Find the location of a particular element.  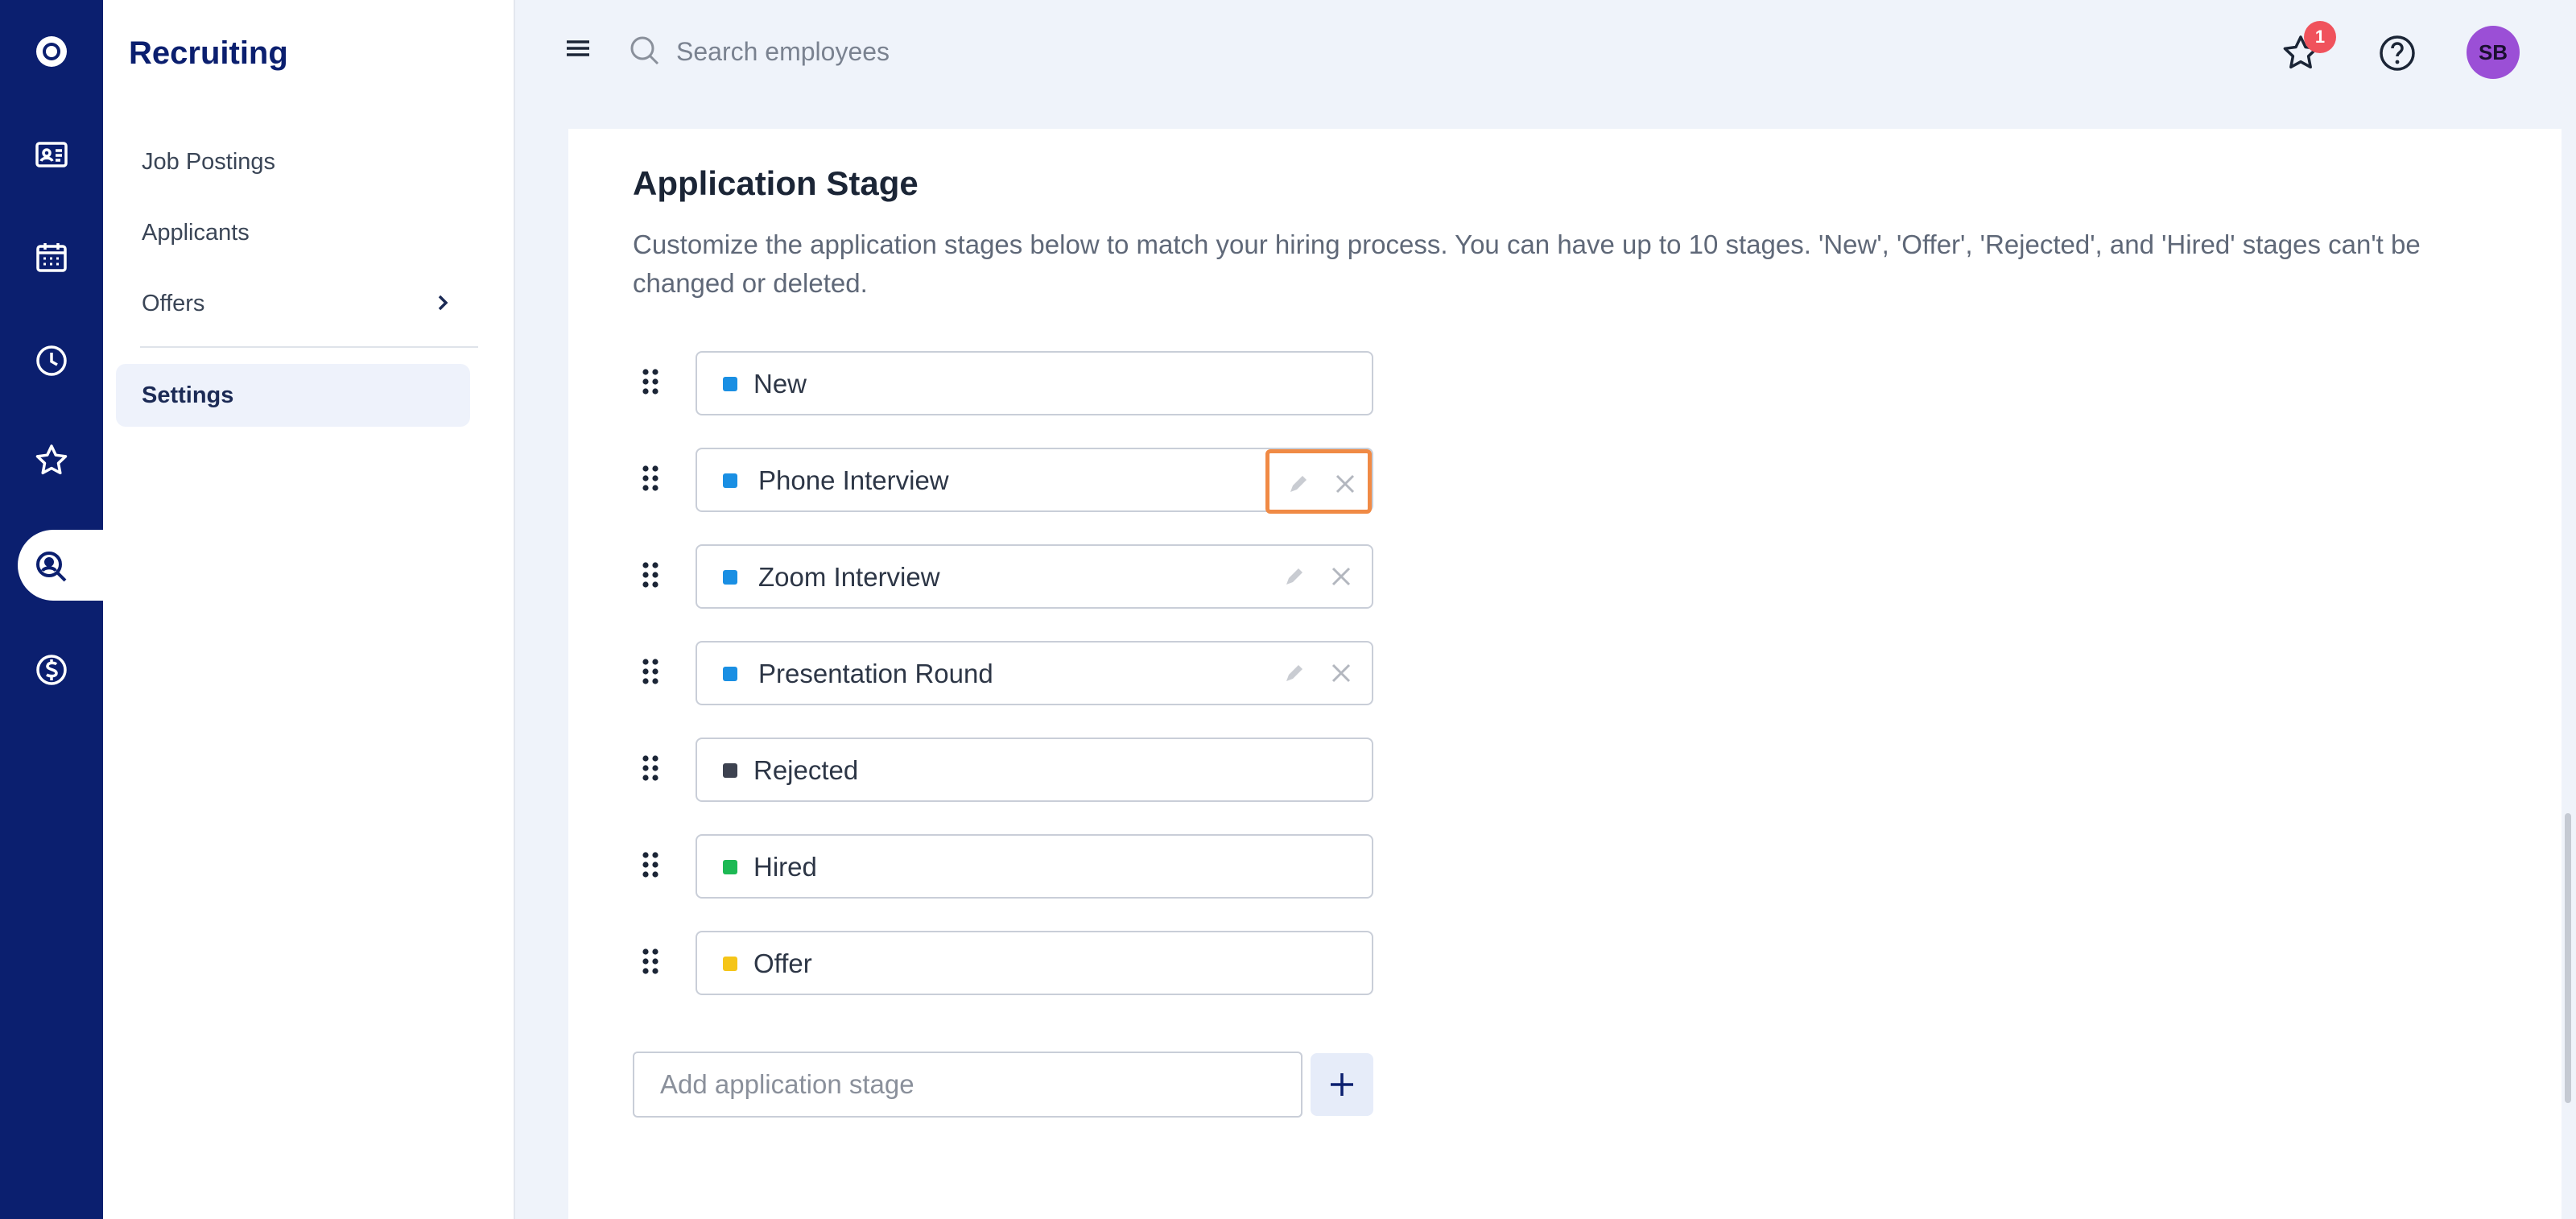

stage-field: New is located at coordinates (1034, 383).